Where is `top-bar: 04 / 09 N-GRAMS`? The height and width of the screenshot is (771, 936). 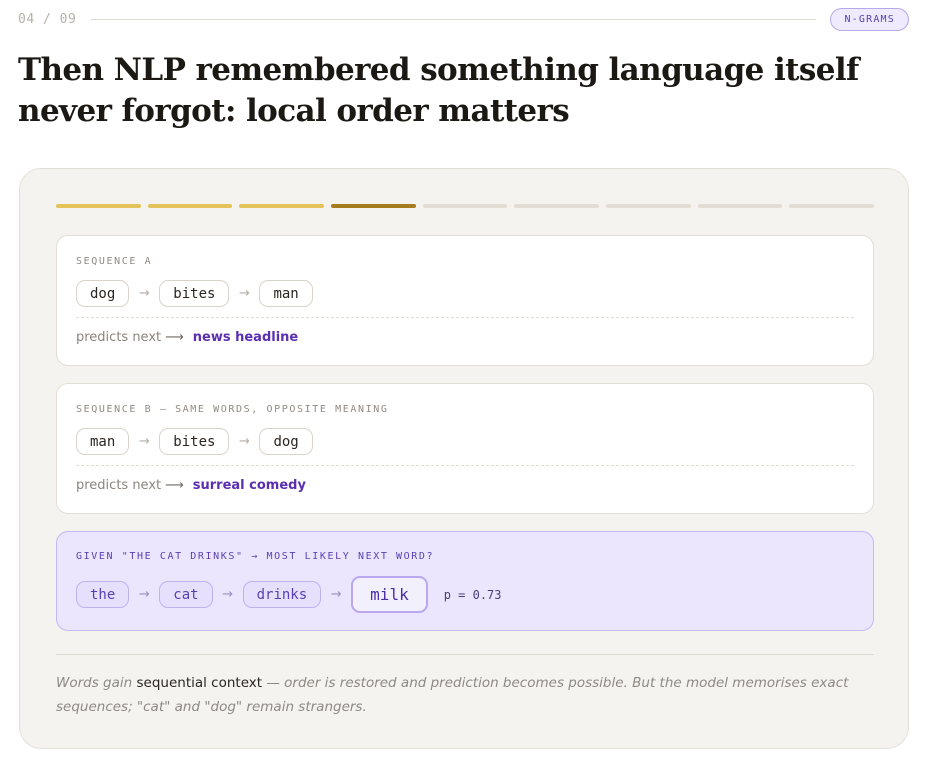 top-bar: 04 / 09 N-GRAMS is located at coordinates (463, 19).